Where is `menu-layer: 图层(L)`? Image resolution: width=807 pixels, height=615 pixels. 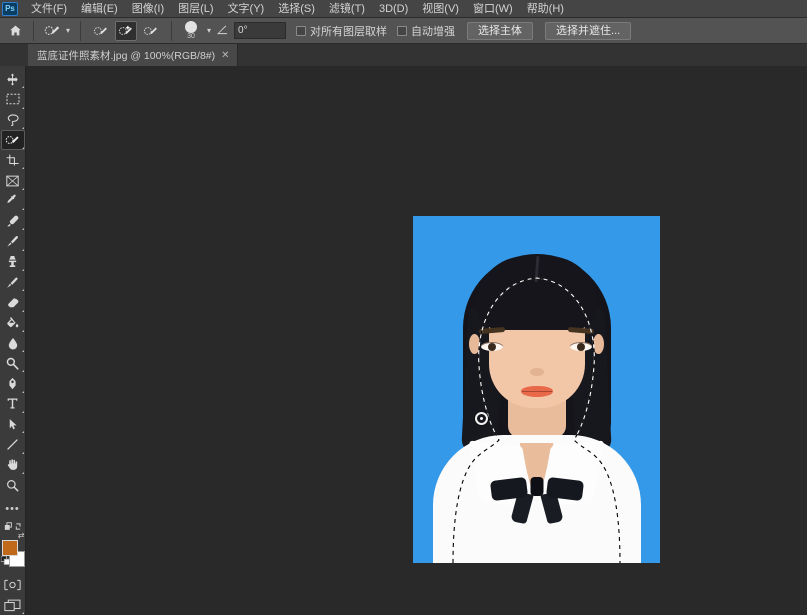 menu-layer: 图层(L) is located at coordinates (195, 9).